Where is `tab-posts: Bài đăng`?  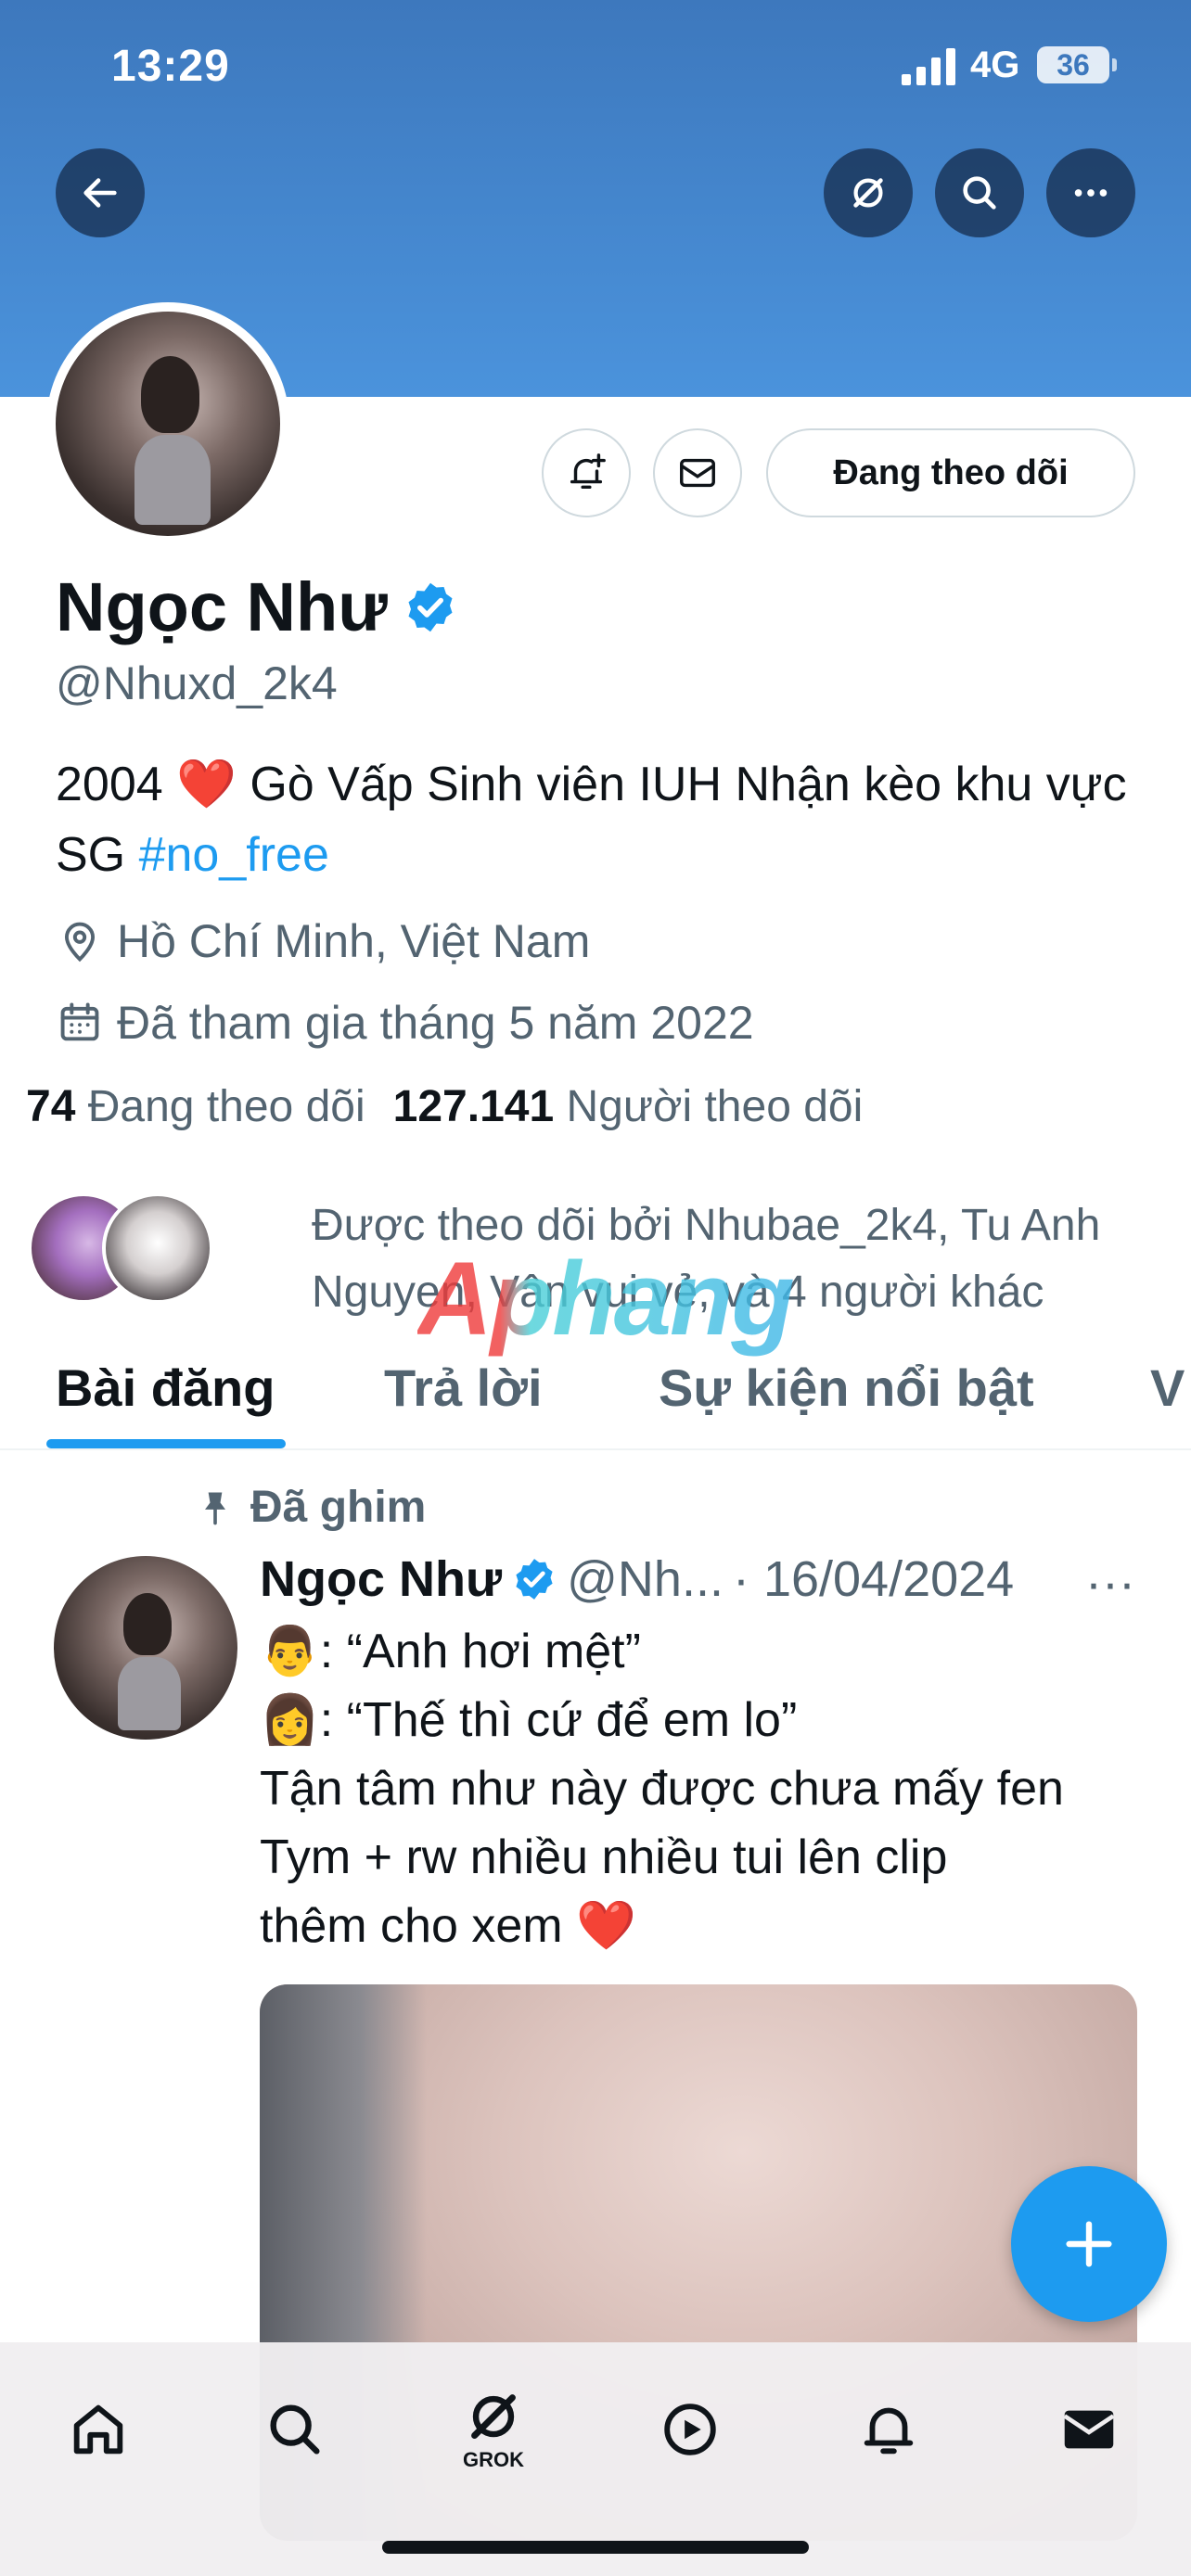
tab-posts: Bài đăng is located at coordinates (165, 1388).